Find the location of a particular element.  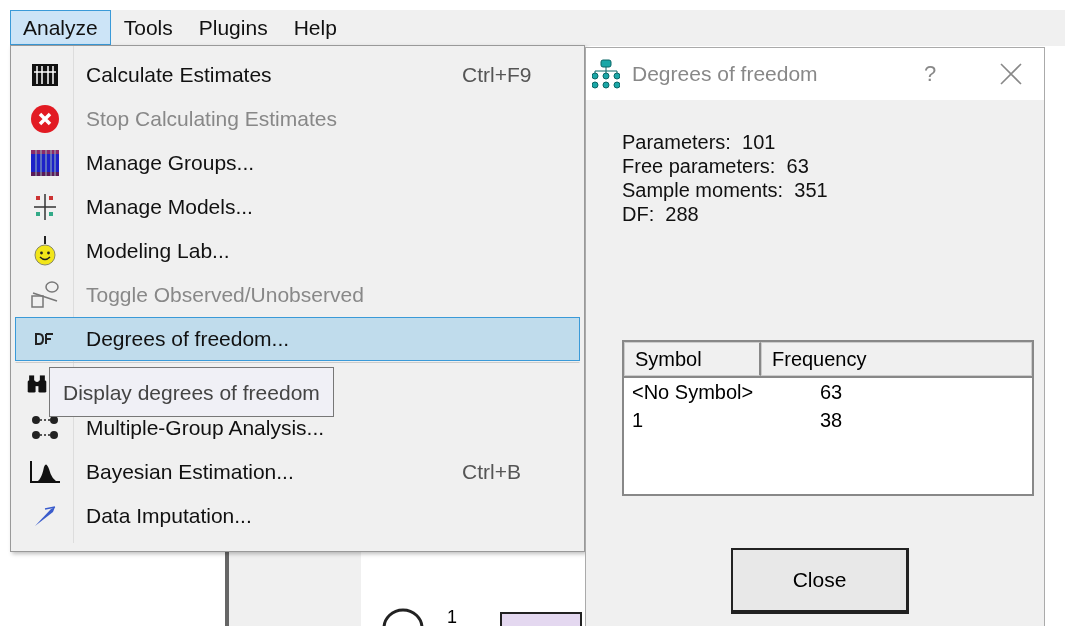

shortcut-label: Ctrl+B is located at coordinates (491, 472).